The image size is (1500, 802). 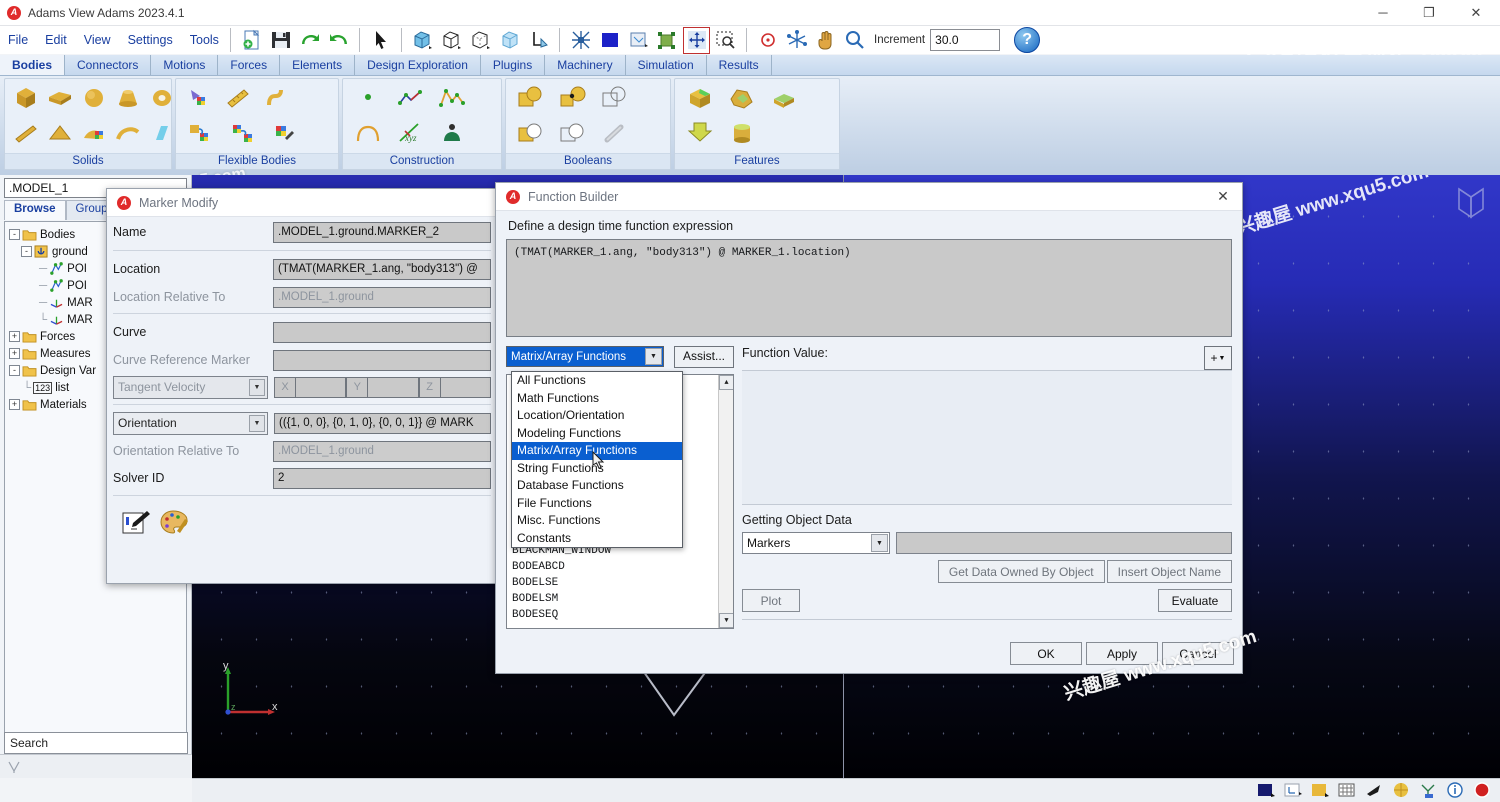 I want to click on flex-swap-icon, so click(x=243, y=133).